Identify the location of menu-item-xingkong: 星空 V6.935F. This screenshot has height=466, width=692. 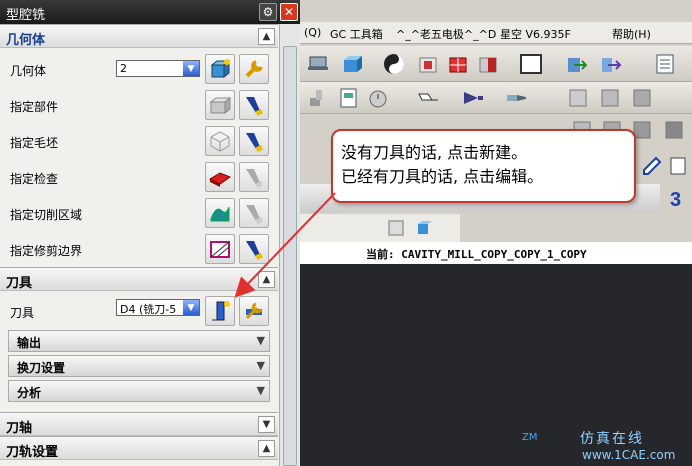
(535, 34).